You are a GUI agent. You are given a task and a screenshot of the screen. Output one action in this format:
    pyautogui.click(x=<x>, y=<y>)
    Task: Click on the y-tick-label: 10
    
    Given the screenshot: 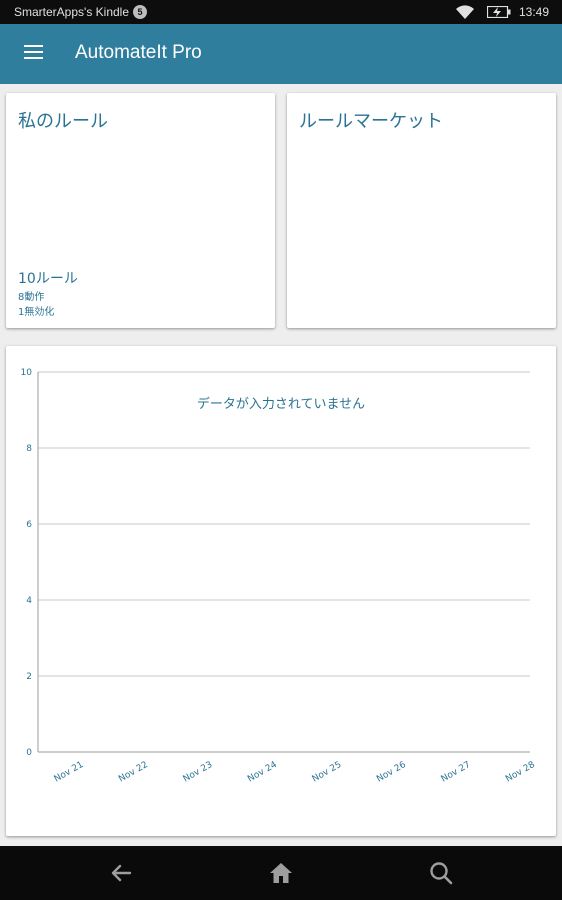 What is the action you would take?
    pyautogui.click(x=27, y=373)
    